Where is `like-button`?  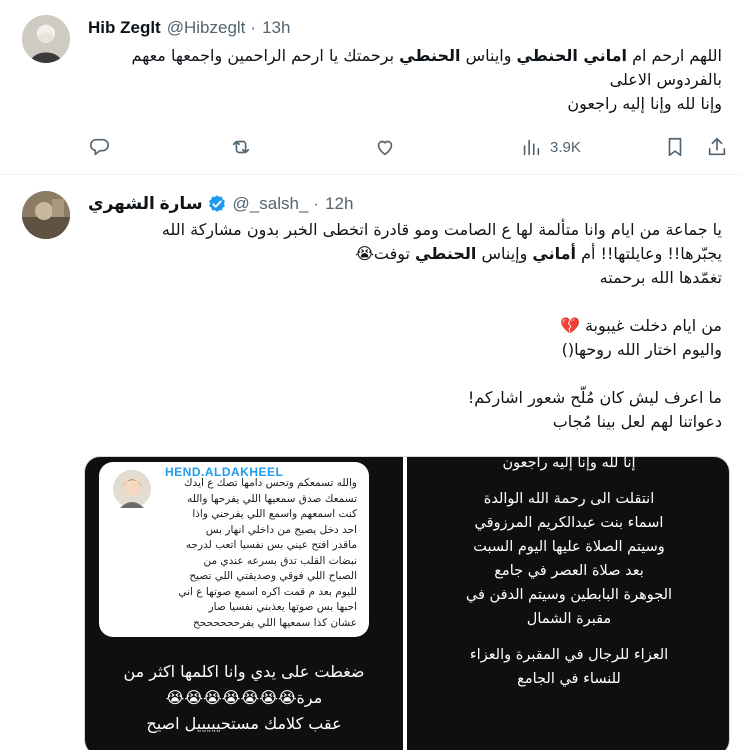 like-button is located at coordinates (385, 147).